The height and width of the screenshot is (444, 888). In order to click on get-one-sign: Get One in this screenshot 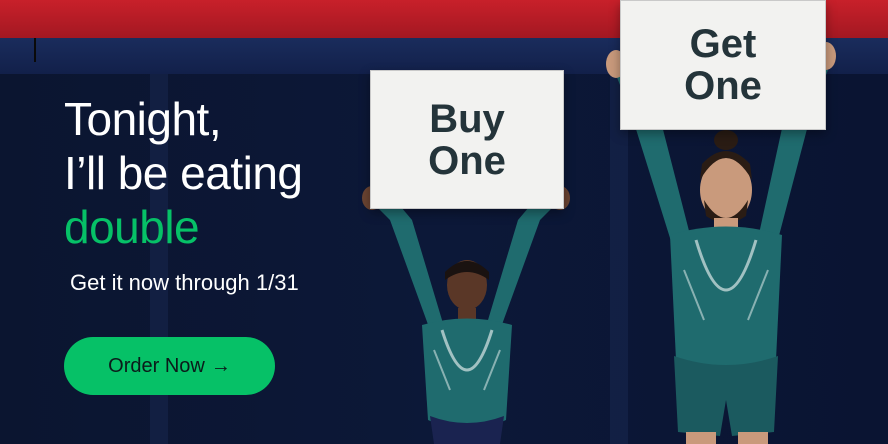, I will do `click(723, 65)`.